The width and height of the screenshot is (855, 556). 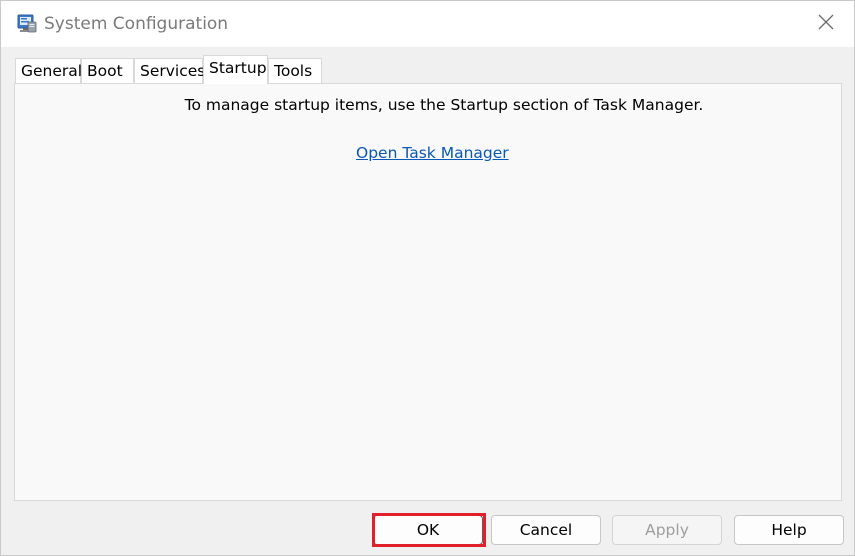 What do you see at coordinates (169, 70) in the screenshot?
I see `tab-services: Services` at bounding box center [169, 70].